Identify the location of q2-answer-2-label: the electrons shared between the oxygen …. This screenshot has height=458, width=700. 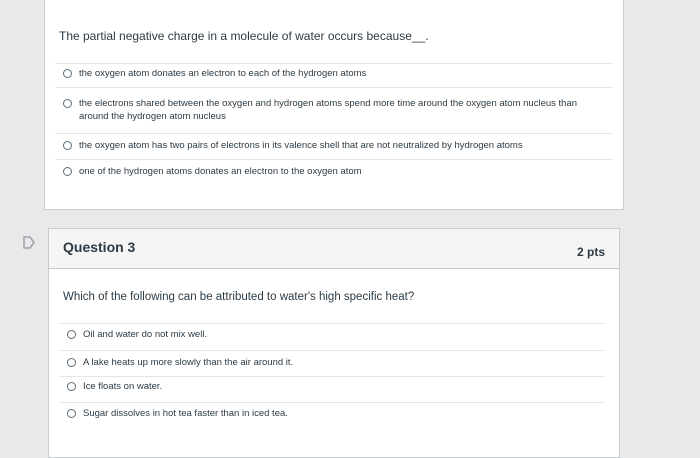
(328, 110).